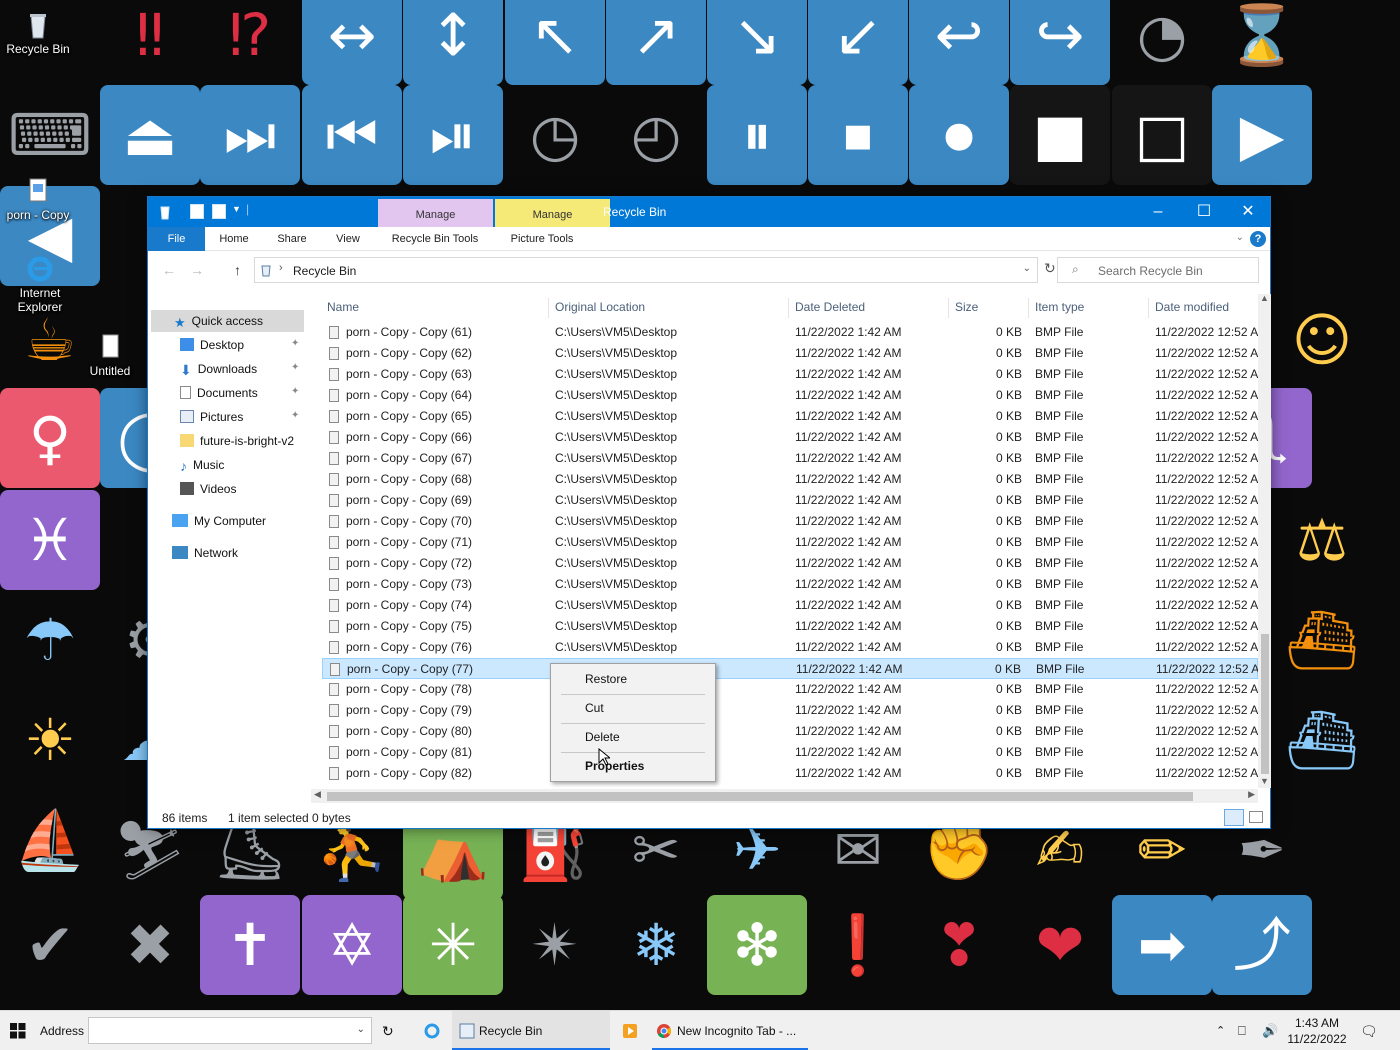  Describe the element at coordinates (1258, 239) in the screenshot. I see `help-icon: ?` at that location.